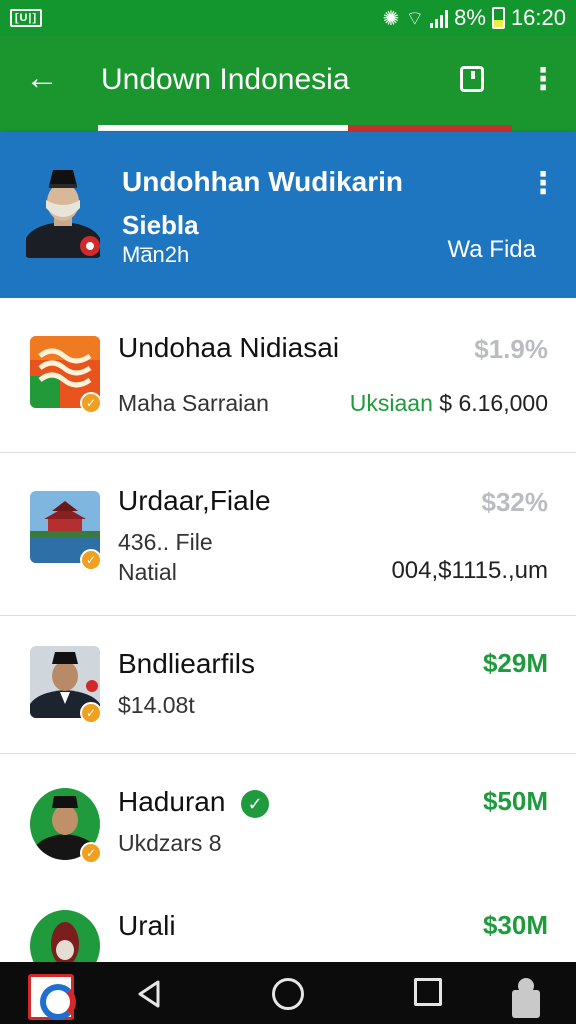  Describe the element at coordinates (470, 17) in the screenshot. I see `battery-percent: 8%` at that location.